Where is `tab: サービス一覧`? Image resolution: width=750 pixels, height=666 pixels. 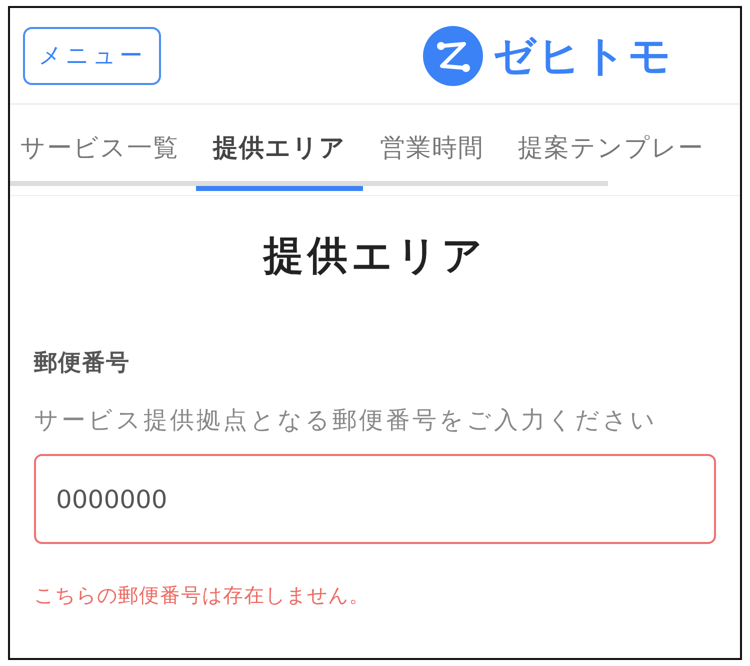 tab: サービス一覧 is located at coordinates (108, 148).